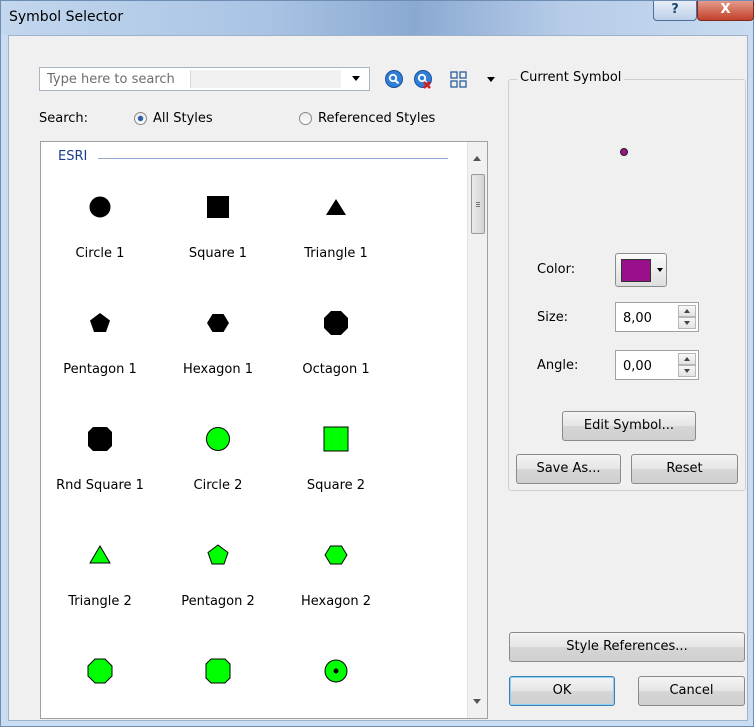 The image size is (754, 727). Describe the element at coordinates (477, 158) in the screenshot. I see `scroll-up-icon` at that location.